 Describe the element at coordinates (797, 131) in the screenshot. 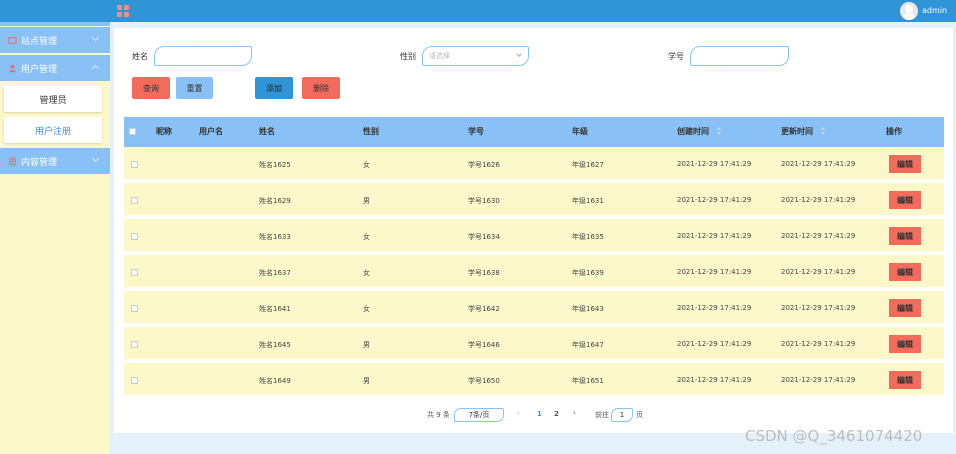

I see `column-updated: 更新时间` at that location.